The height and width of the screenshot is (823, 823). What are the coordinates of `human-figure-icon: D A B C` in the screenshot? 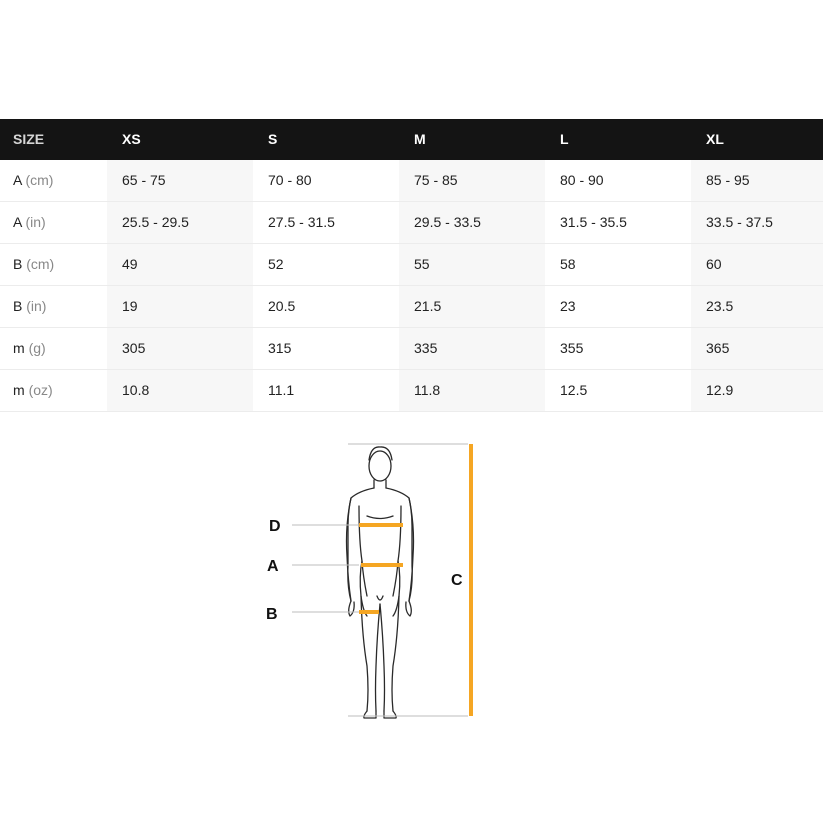 It's located at (369, 581).